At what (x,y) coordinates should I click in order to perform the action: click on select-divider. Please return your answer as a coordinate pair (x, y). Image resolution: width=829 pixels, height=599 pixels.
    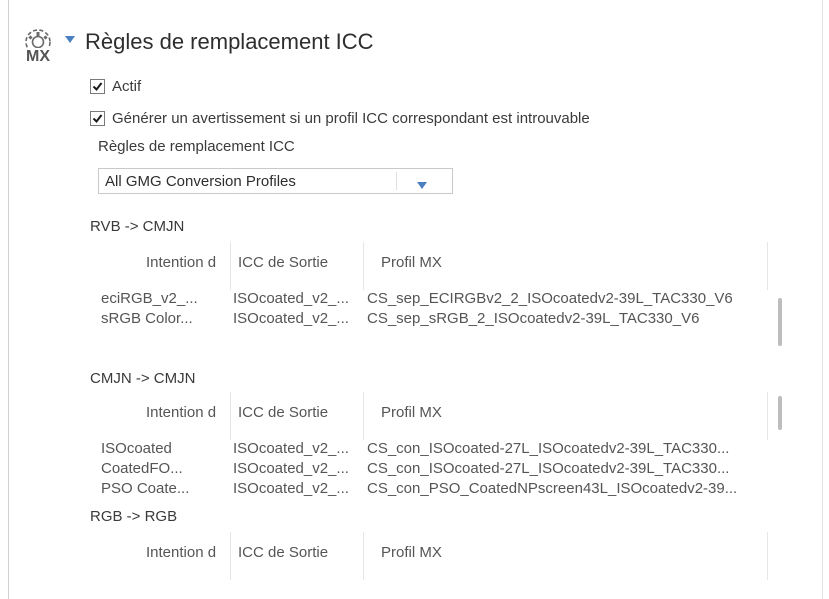
    Looking at the image, I should click on (396, 181).